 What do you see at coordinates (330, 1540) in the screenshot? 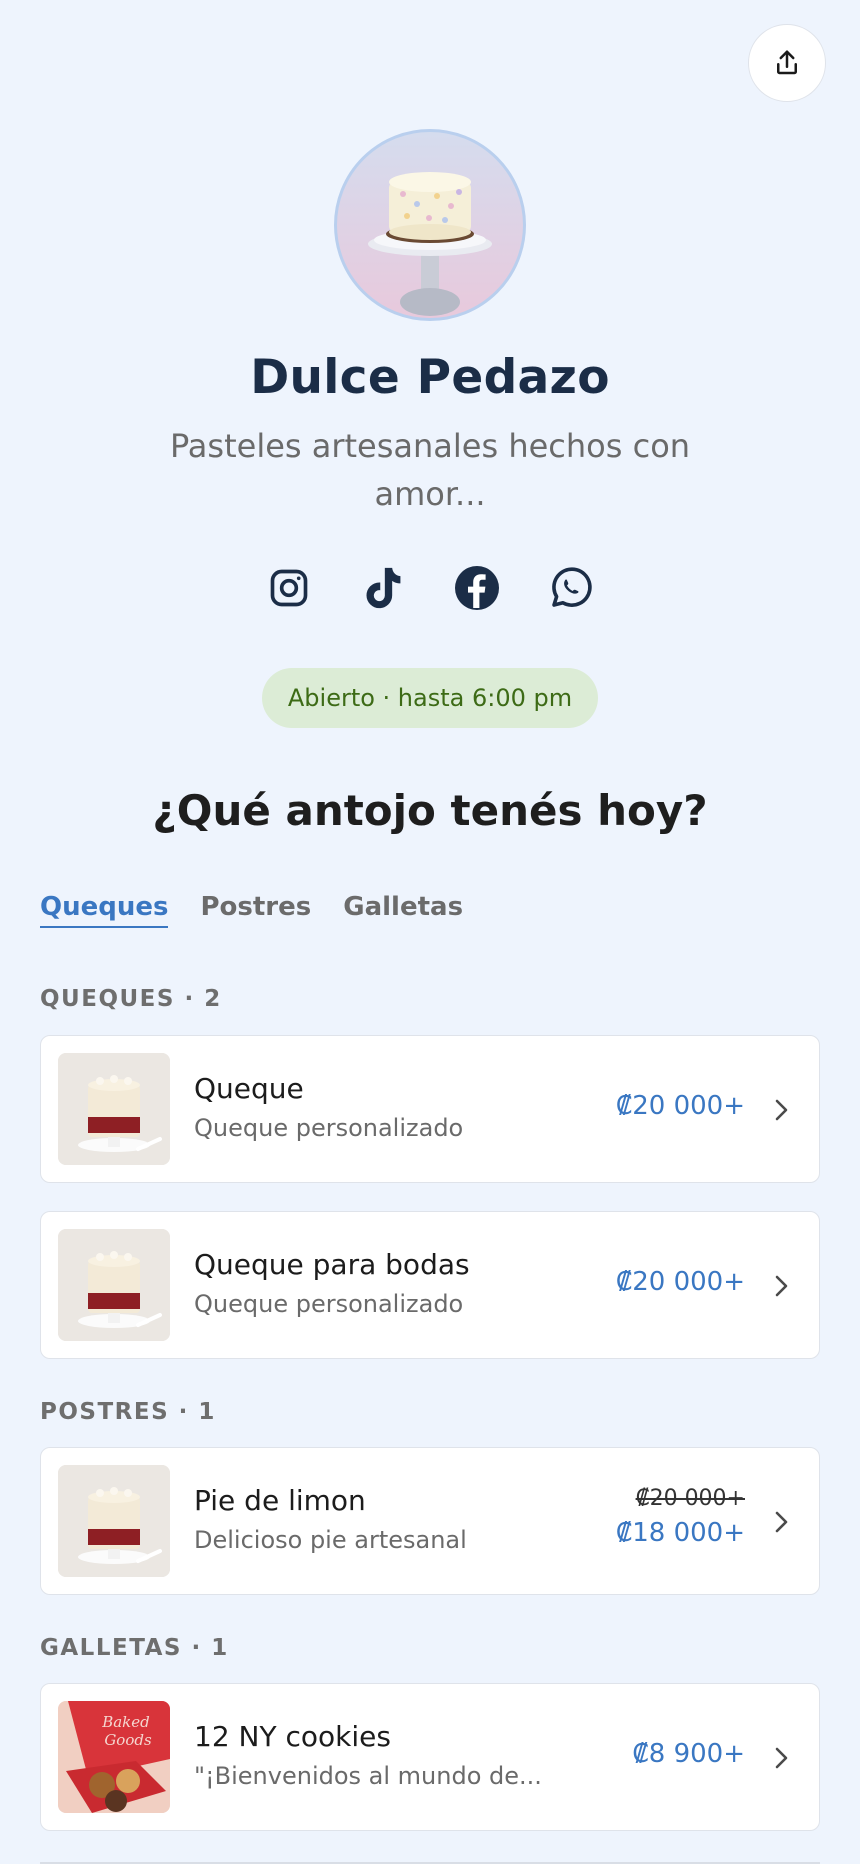
I see `product-subtitle: Delicioso pie artesanal` at bounding box center [330, 1540].